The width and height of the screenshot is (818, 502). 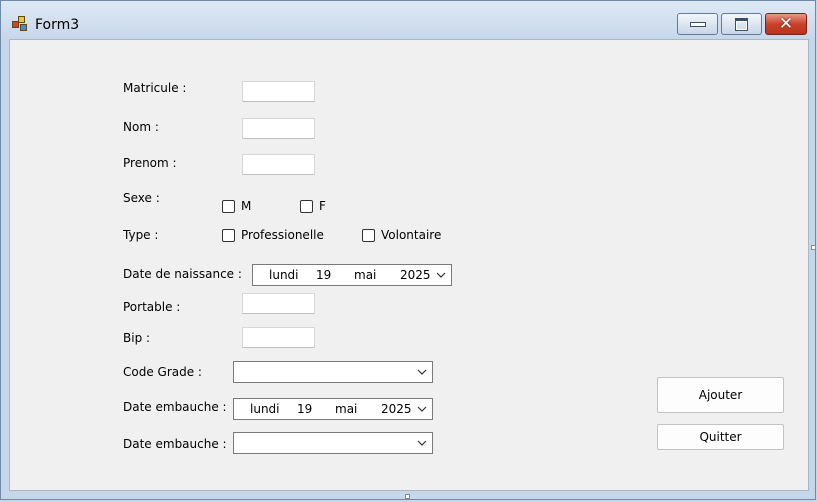 I want to click on title-bar: Form3 ✕, so click(x=408, y=20).